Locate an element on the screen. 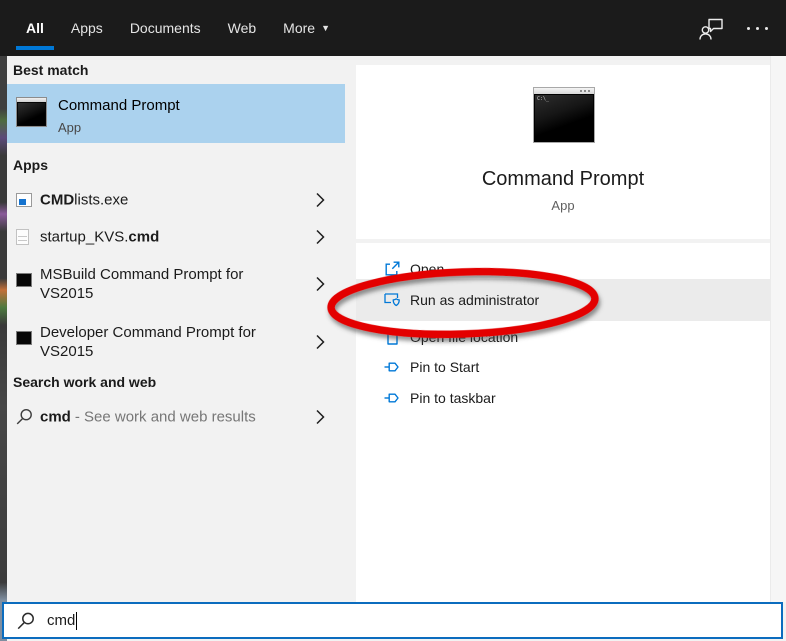 The width and height of the screenshot is (786, 641). run-as-administrator-shield-icon is located at coordinates (392, 300).